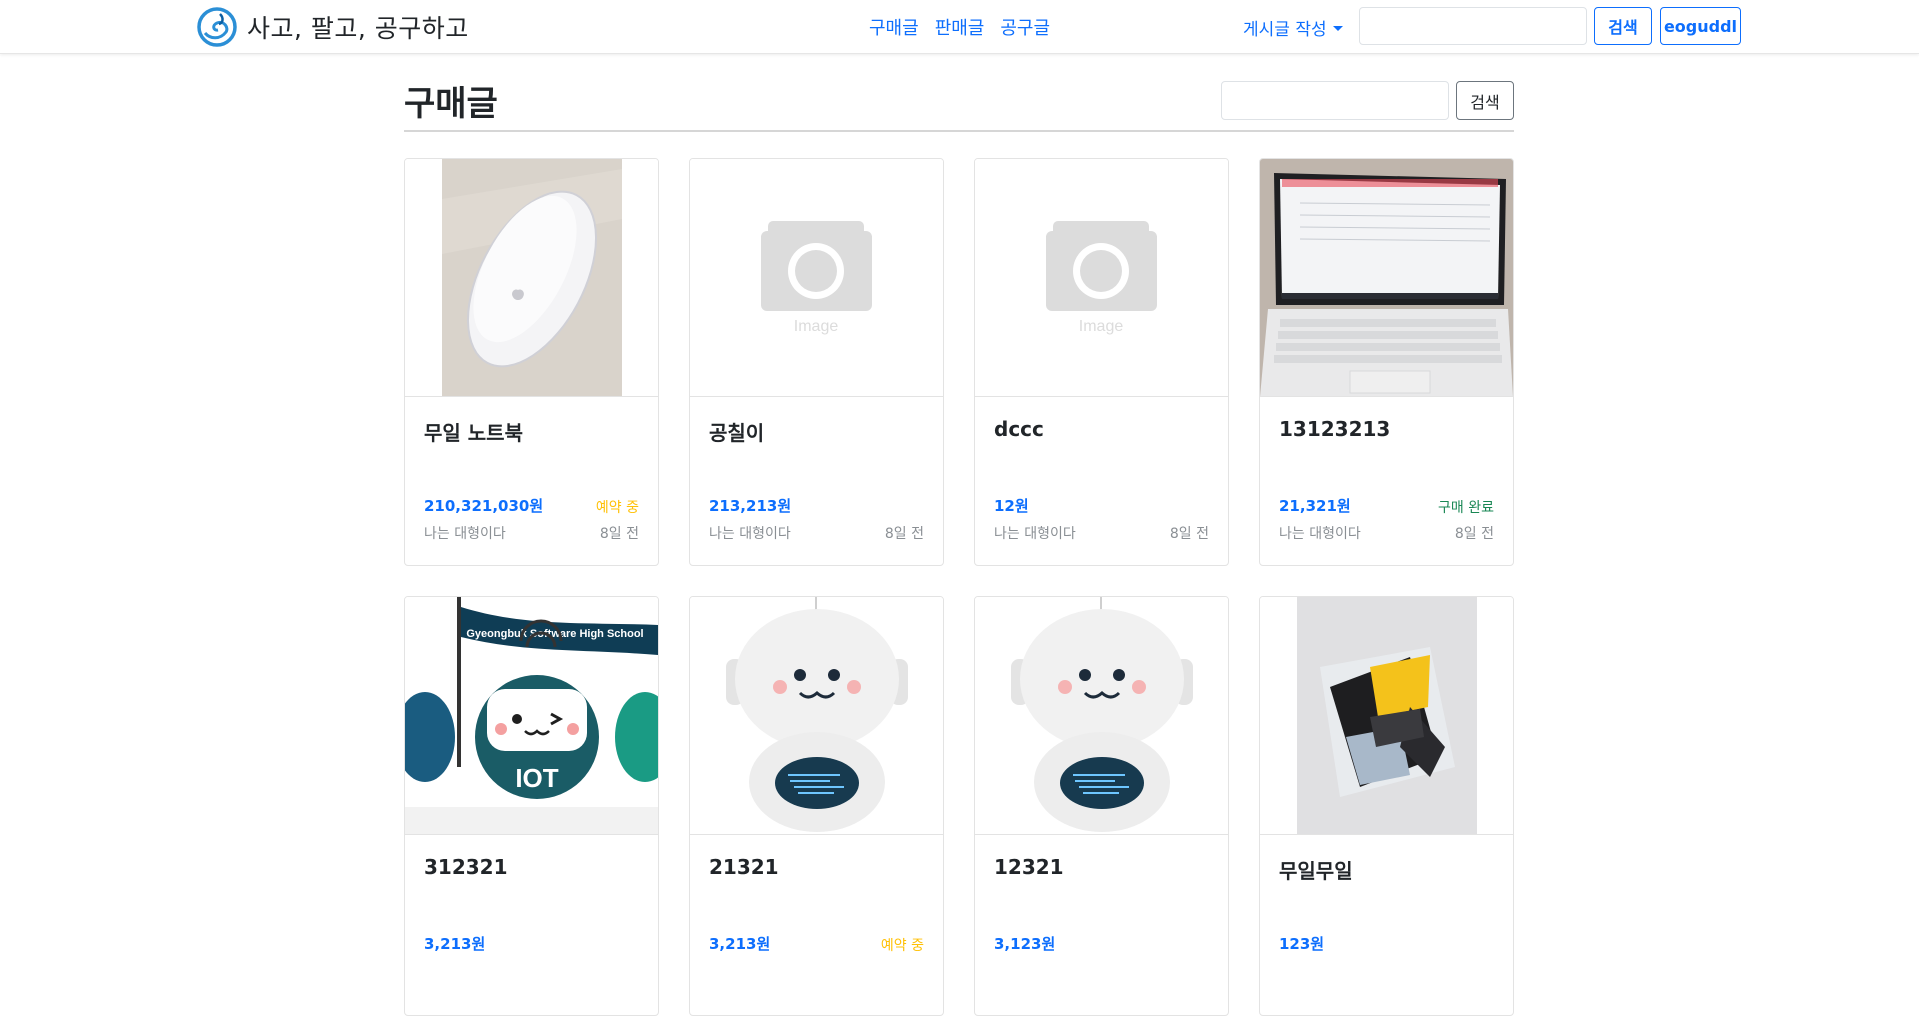 This screenshot has width=1919, height=1016. I want to click on navbar-search-input, so click(1473, 26).